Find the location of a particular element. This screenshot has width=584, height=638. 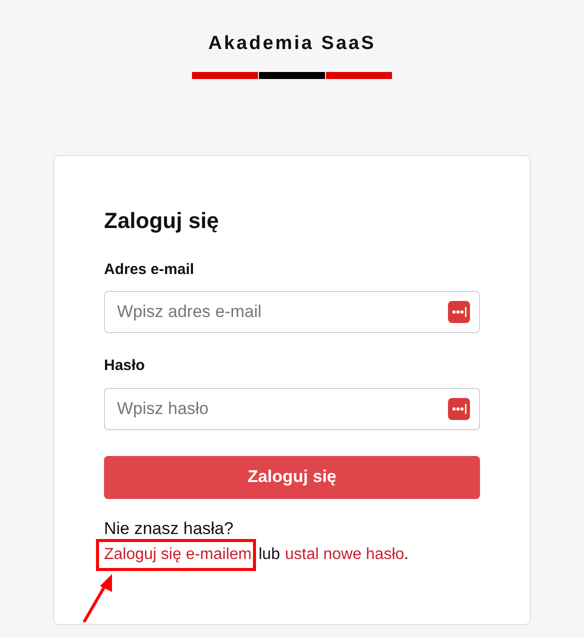

connector-text: lub is located at coordinates (269, 554).